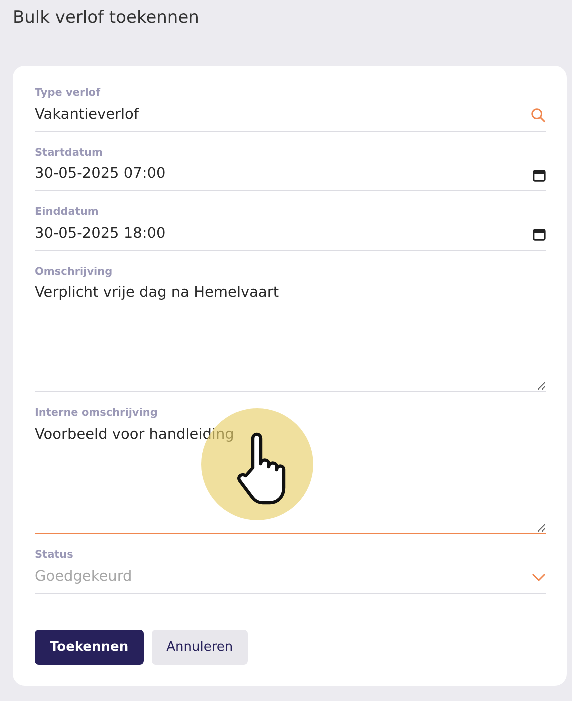 This screenshot has height=701, width=572. What do you see at coordinates (68, 93) in the screenshot?
I see `field-label: Type verlof` at bounding box center [68, 93].